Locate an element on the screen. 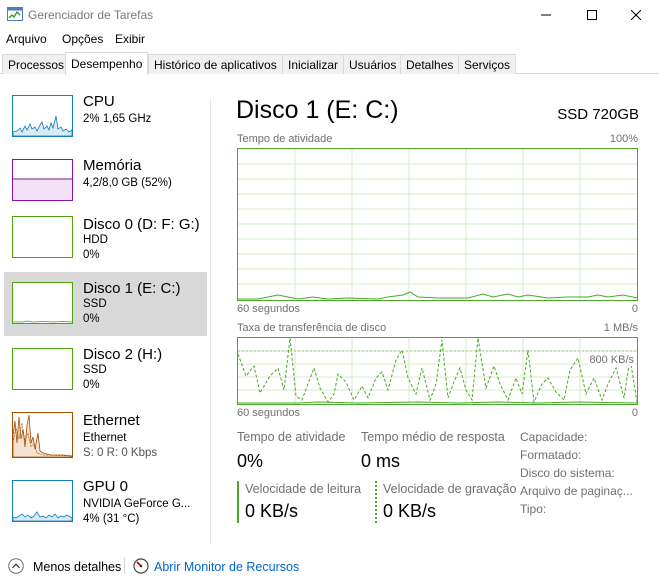 This screenshot has height=588, width=659. sidebar-item-name: Disco 0 (D: F: G:) is located at coordinates (141, 224).